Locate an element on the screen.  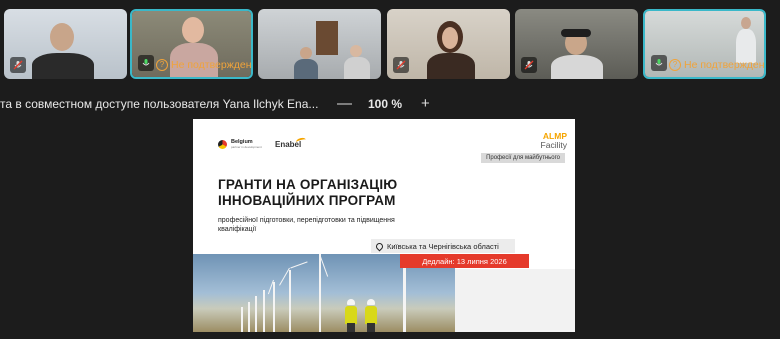
deadline-banner: Дедлайн: 13 липня 2026 is located at coordinates (464, 261).